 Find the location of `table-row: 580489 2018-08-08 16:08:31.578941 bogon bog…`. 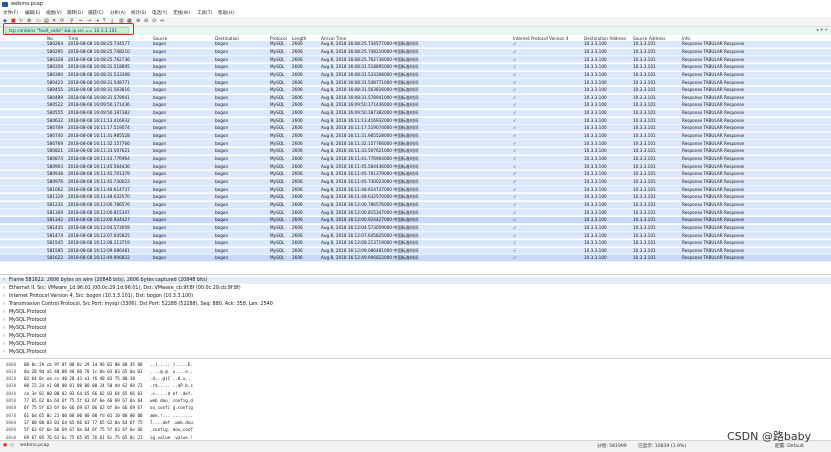

table-row: 580489 2018-08-08 16:08:31.578941 bogon bog… is located at coordinates (415, 98).